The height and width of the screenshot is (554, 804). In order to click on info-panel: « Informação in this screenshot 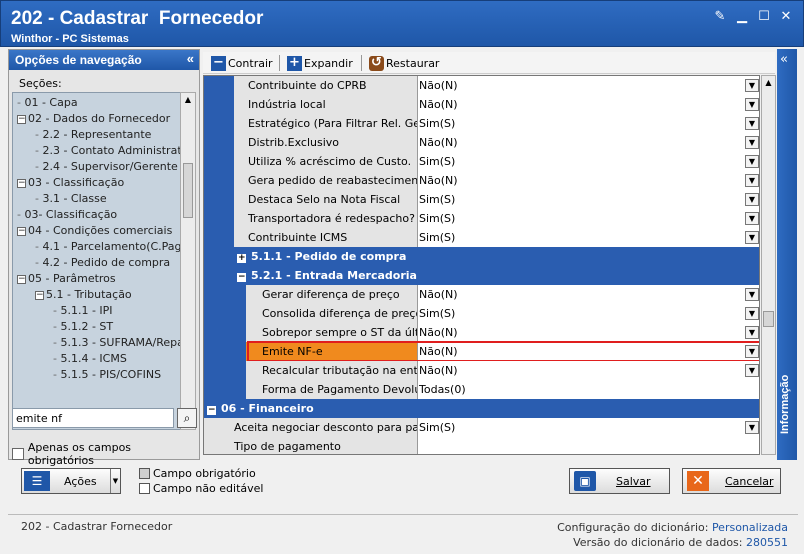, I will do `click(787, 254)`.